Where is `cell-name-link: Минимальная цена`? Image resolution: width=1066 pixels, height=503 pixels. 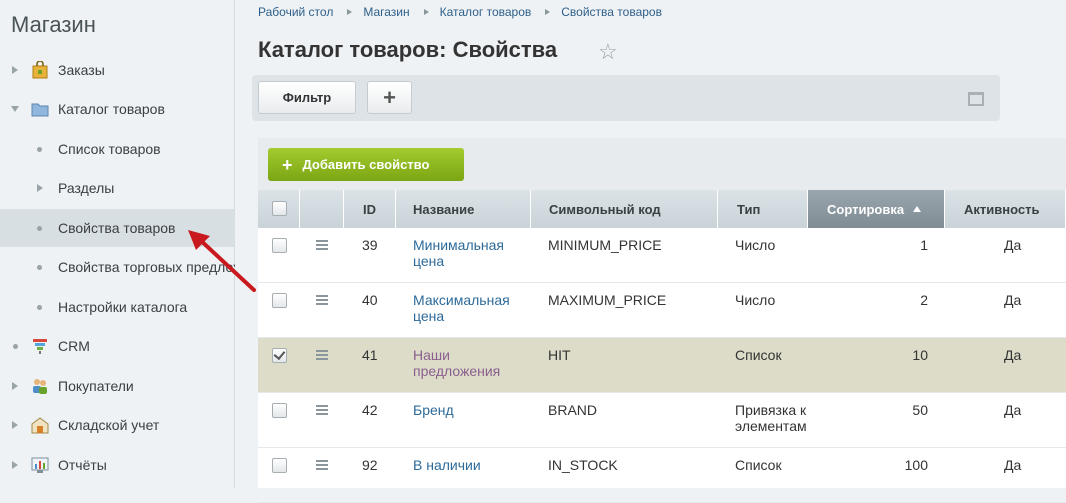
cell-name-link: Минимальная цена is located at coordinates (458, 253).